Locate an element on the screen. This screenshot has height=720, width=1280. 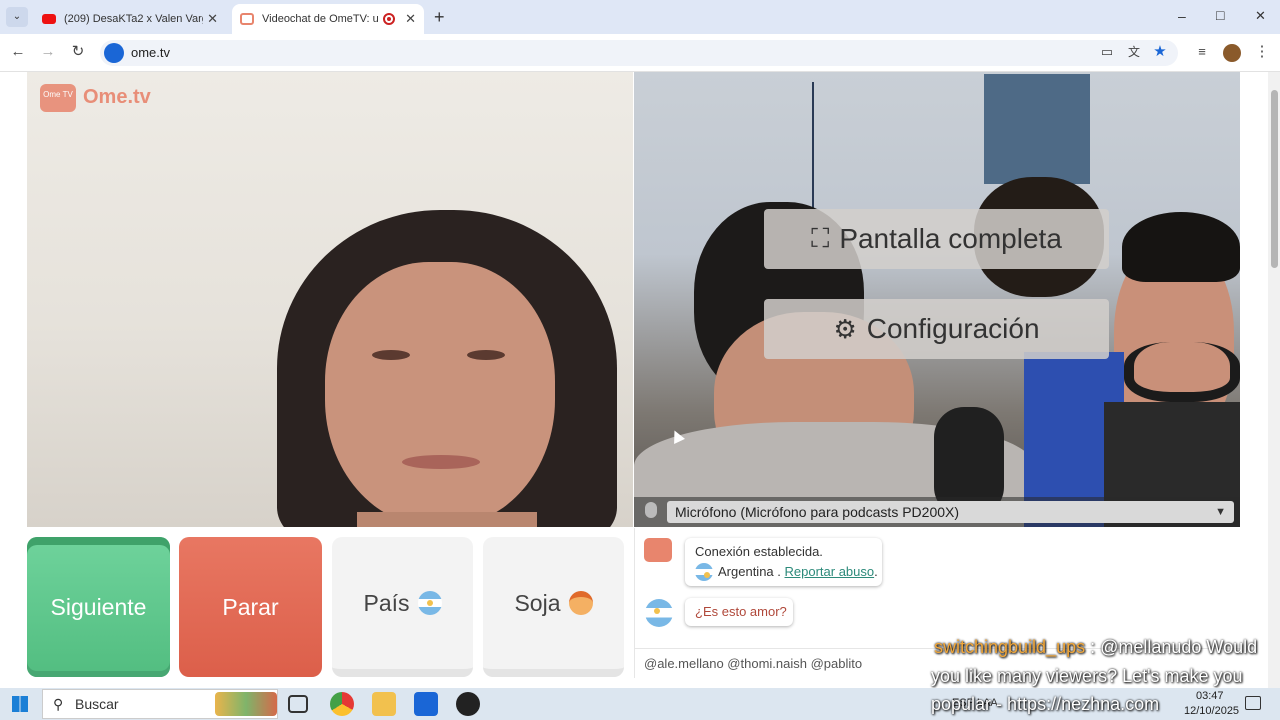
fullscreen-label: Pantalla completa is located at coordinates (950, 238).